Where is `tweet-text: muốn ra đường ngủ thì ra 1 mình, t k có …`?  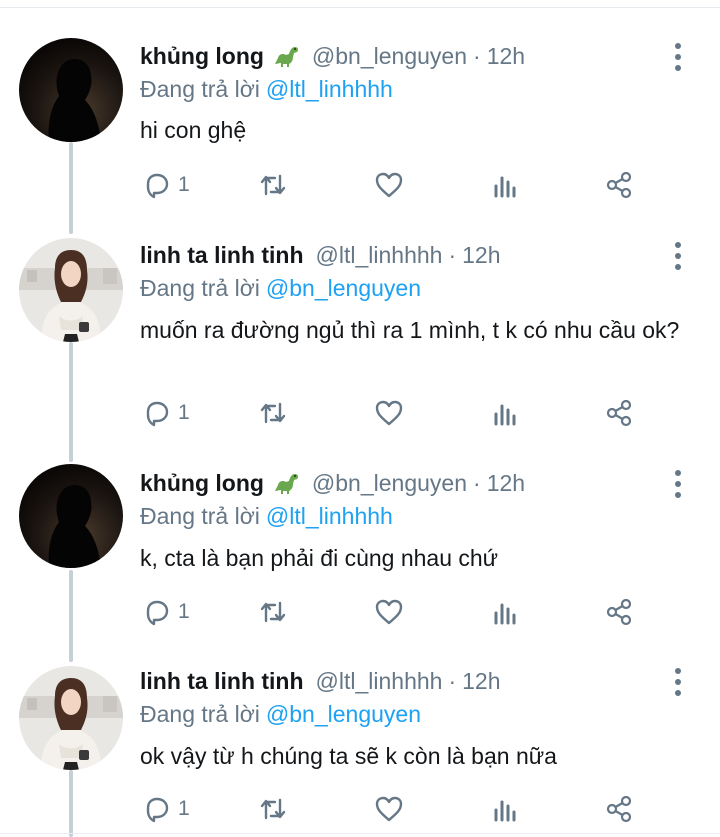
tweet-text: muốn ra đường ngủ thì ra 1 mình, t k có … is located at coordinates (410, 330).